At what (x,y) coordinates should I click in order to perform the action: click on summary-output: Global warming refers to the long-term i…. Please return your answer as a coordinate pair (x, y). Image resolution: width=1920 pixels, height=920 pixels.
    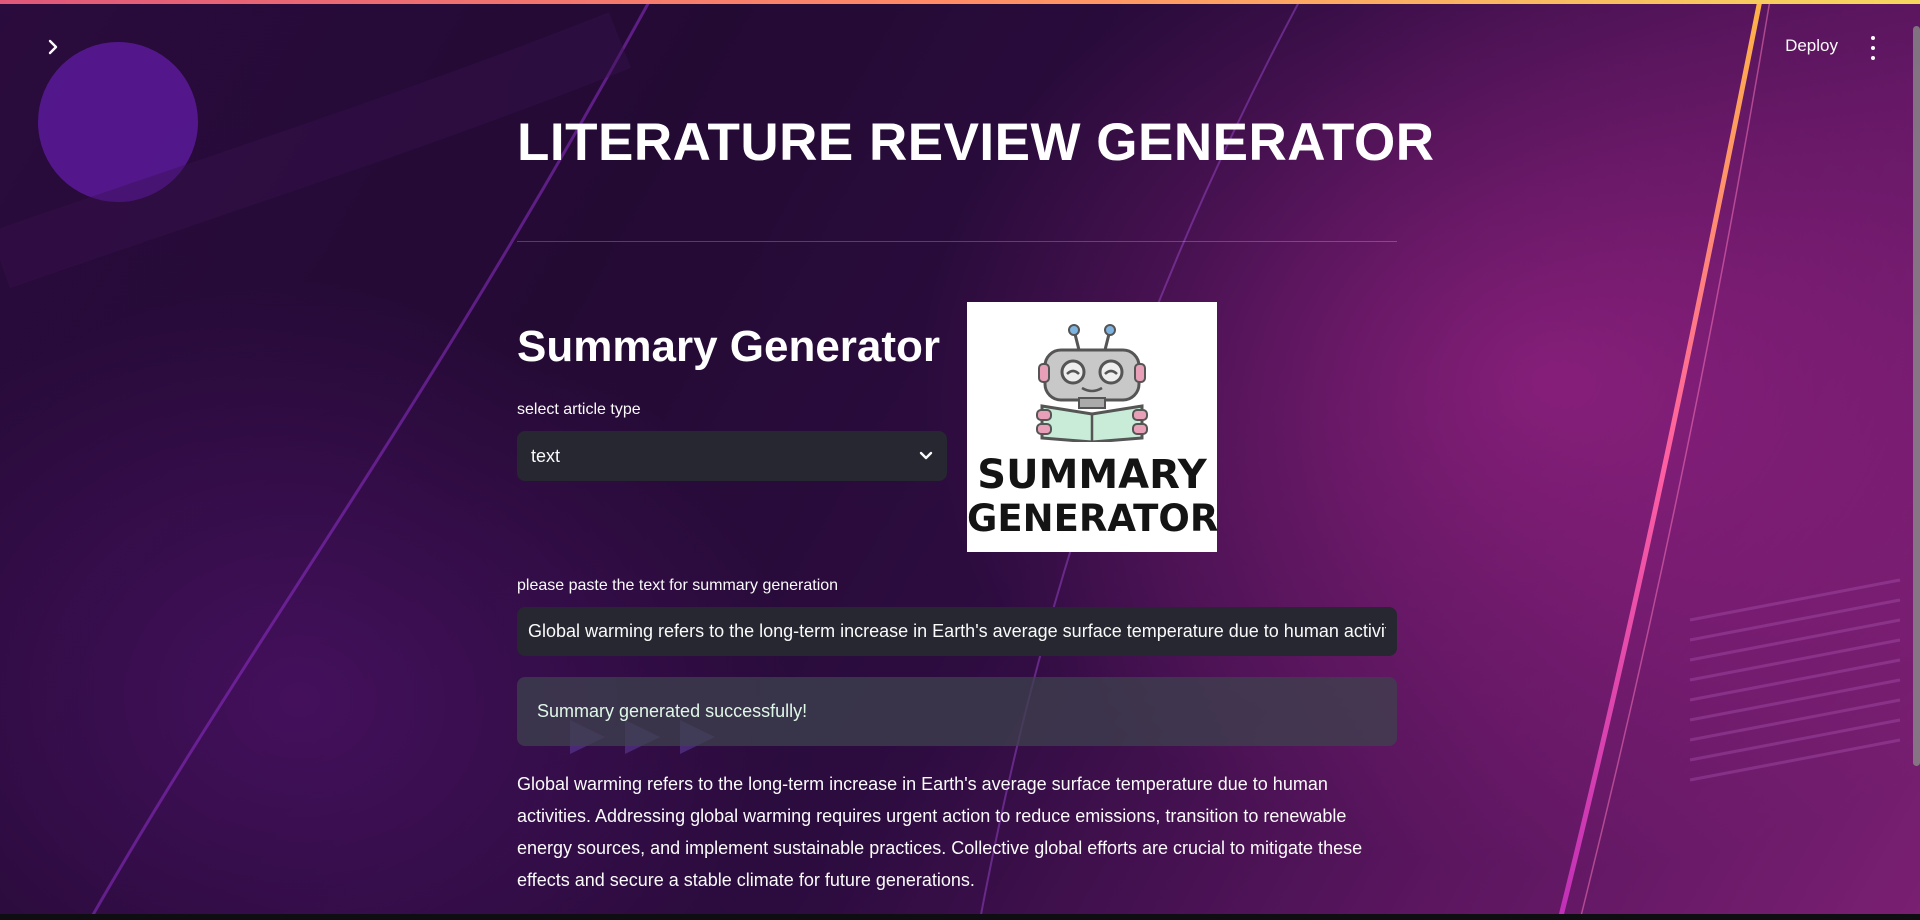
    Looking at the image, I should click on (940, 832).